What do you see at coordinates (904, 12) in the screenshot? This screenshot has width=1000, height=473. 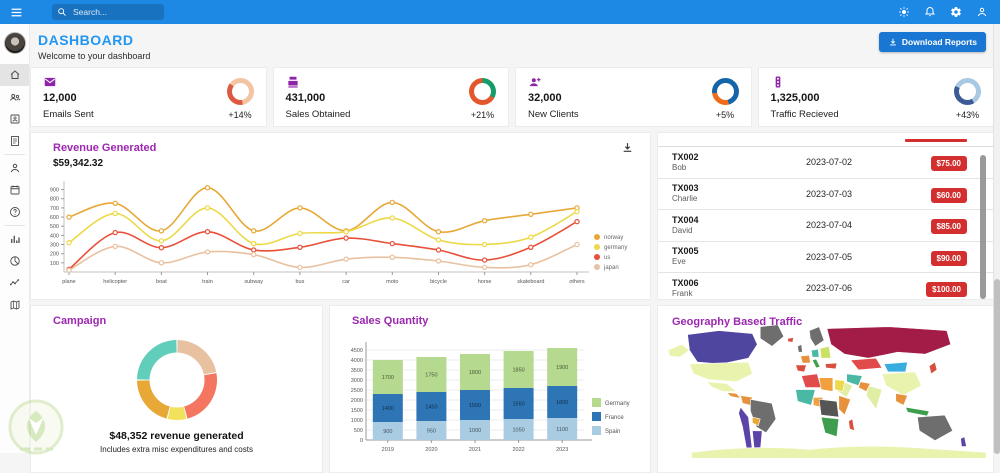 I see `light-mode-button` at bounding box center [904, 12].